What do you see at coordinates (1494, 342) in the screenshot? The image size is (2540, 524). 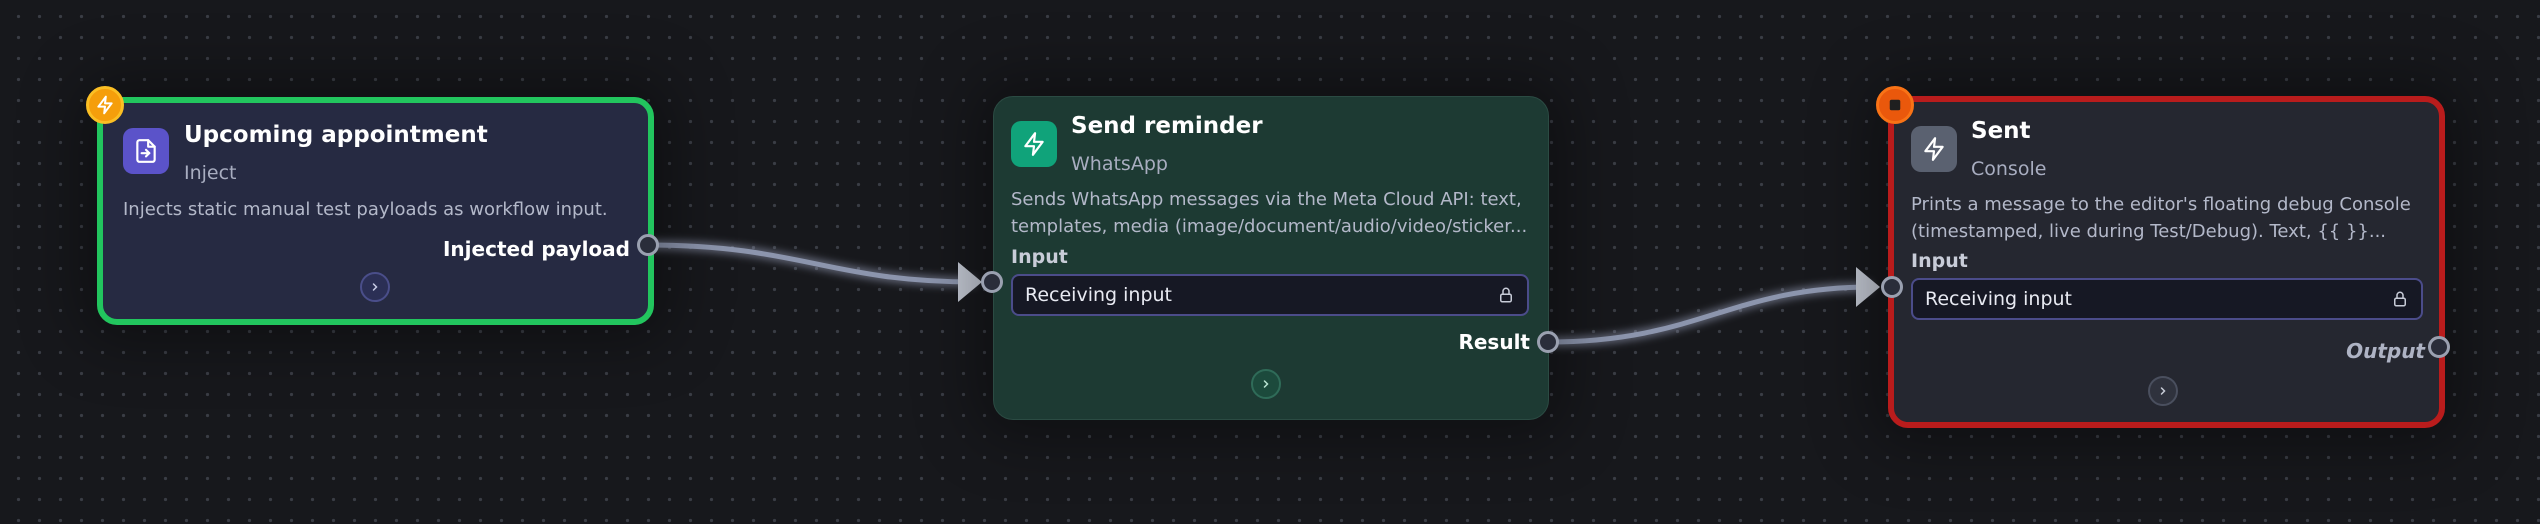 I see `output-port-label: Result` at bounding box center [1494, 342].